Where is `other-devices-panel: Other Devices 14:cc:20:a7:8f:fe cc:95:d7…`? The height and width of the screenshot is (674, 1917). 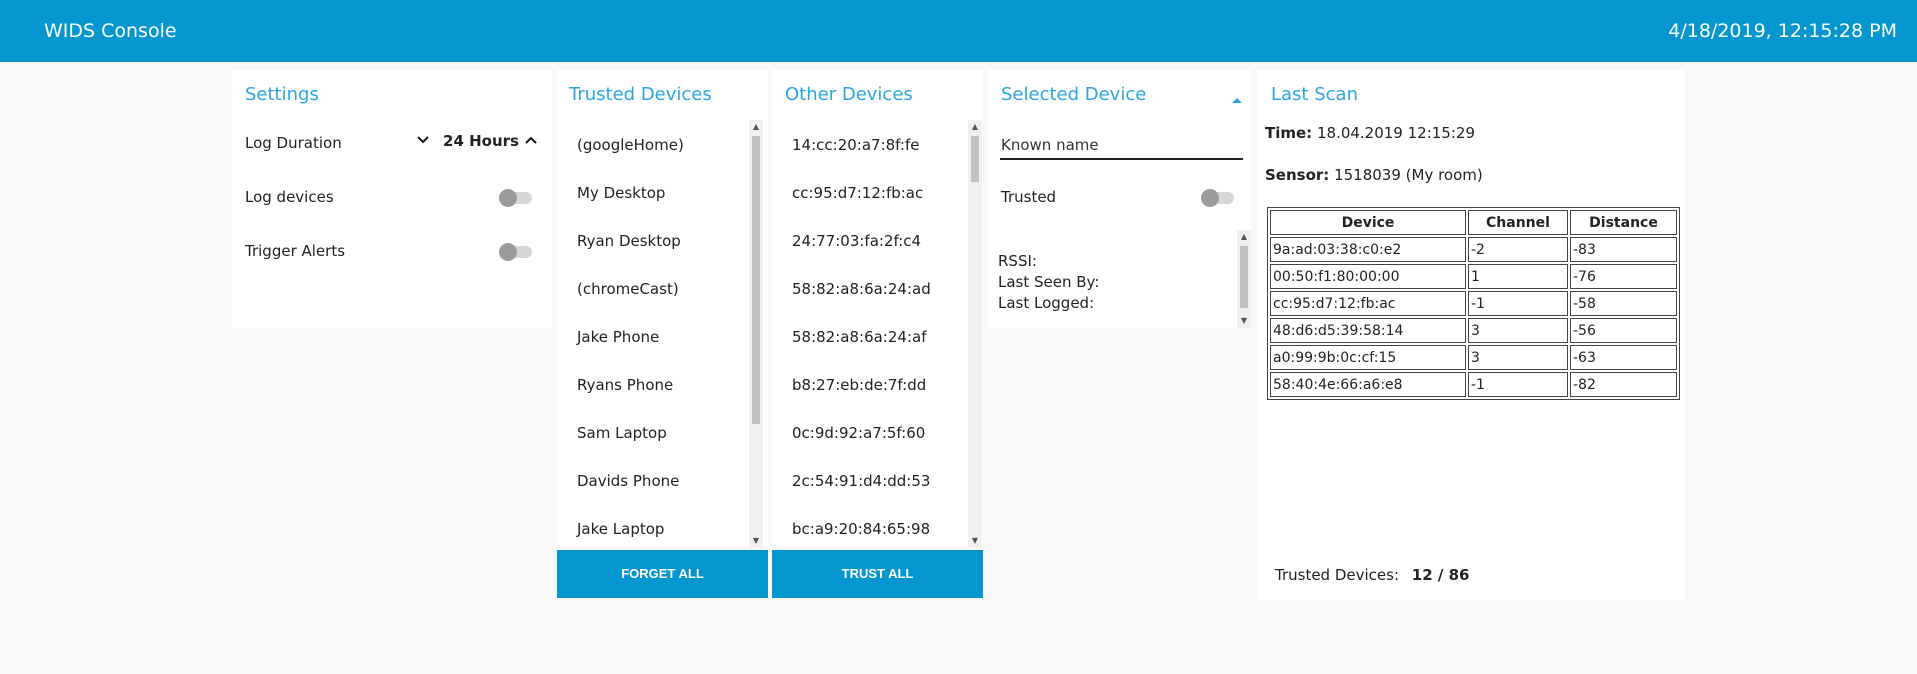
other-devices-panel: Other Devices 14:cc:20:a7:8f:fe cc:95:d7… is located at coordinates (877, 334).